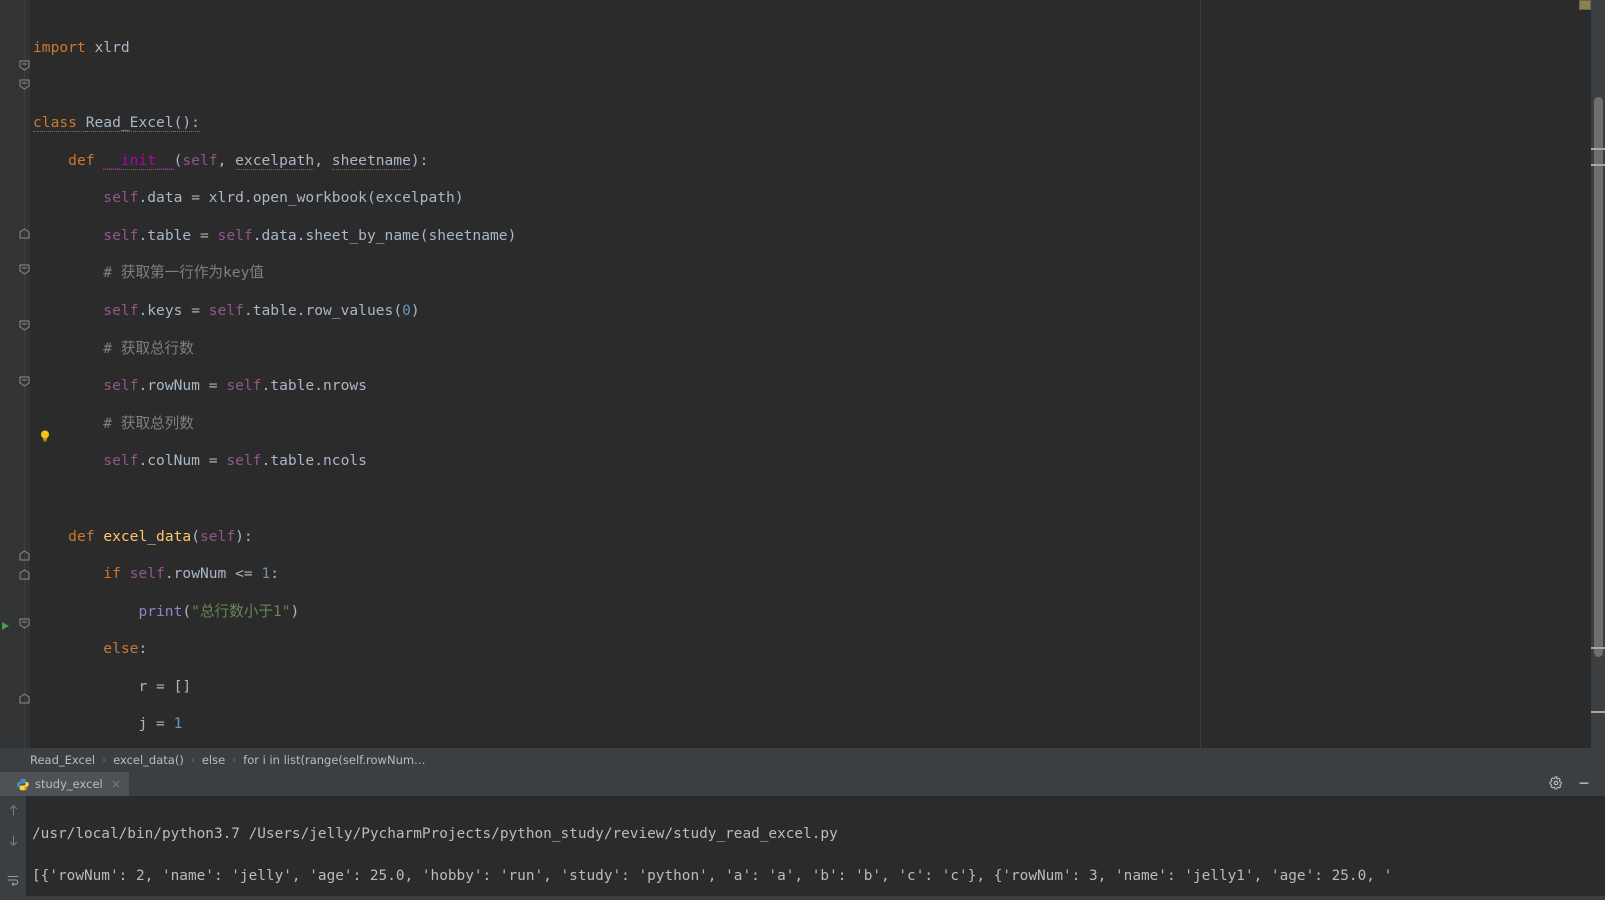 Image resolution: width=1605 pixels, height=900 pixels. What do you see at coordinates (213, 760) in the screenshot?
I see `breadcrumb-item-2: else` at bounding box center [213, 760].